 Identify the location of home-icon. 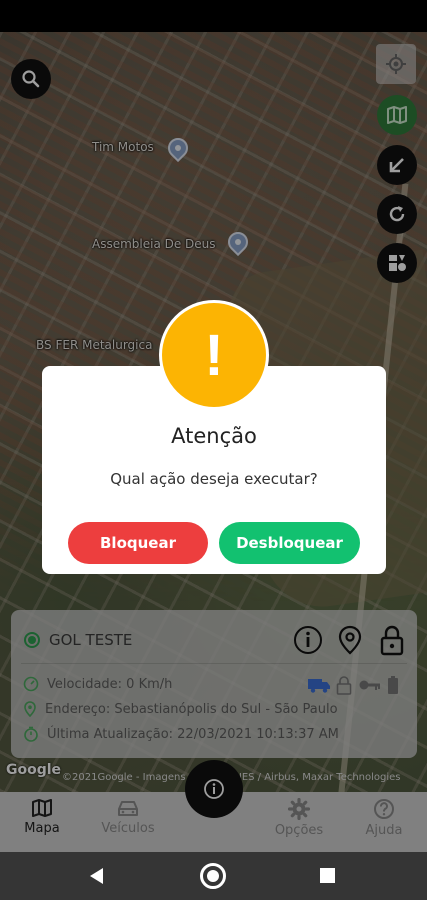
(213, 876).